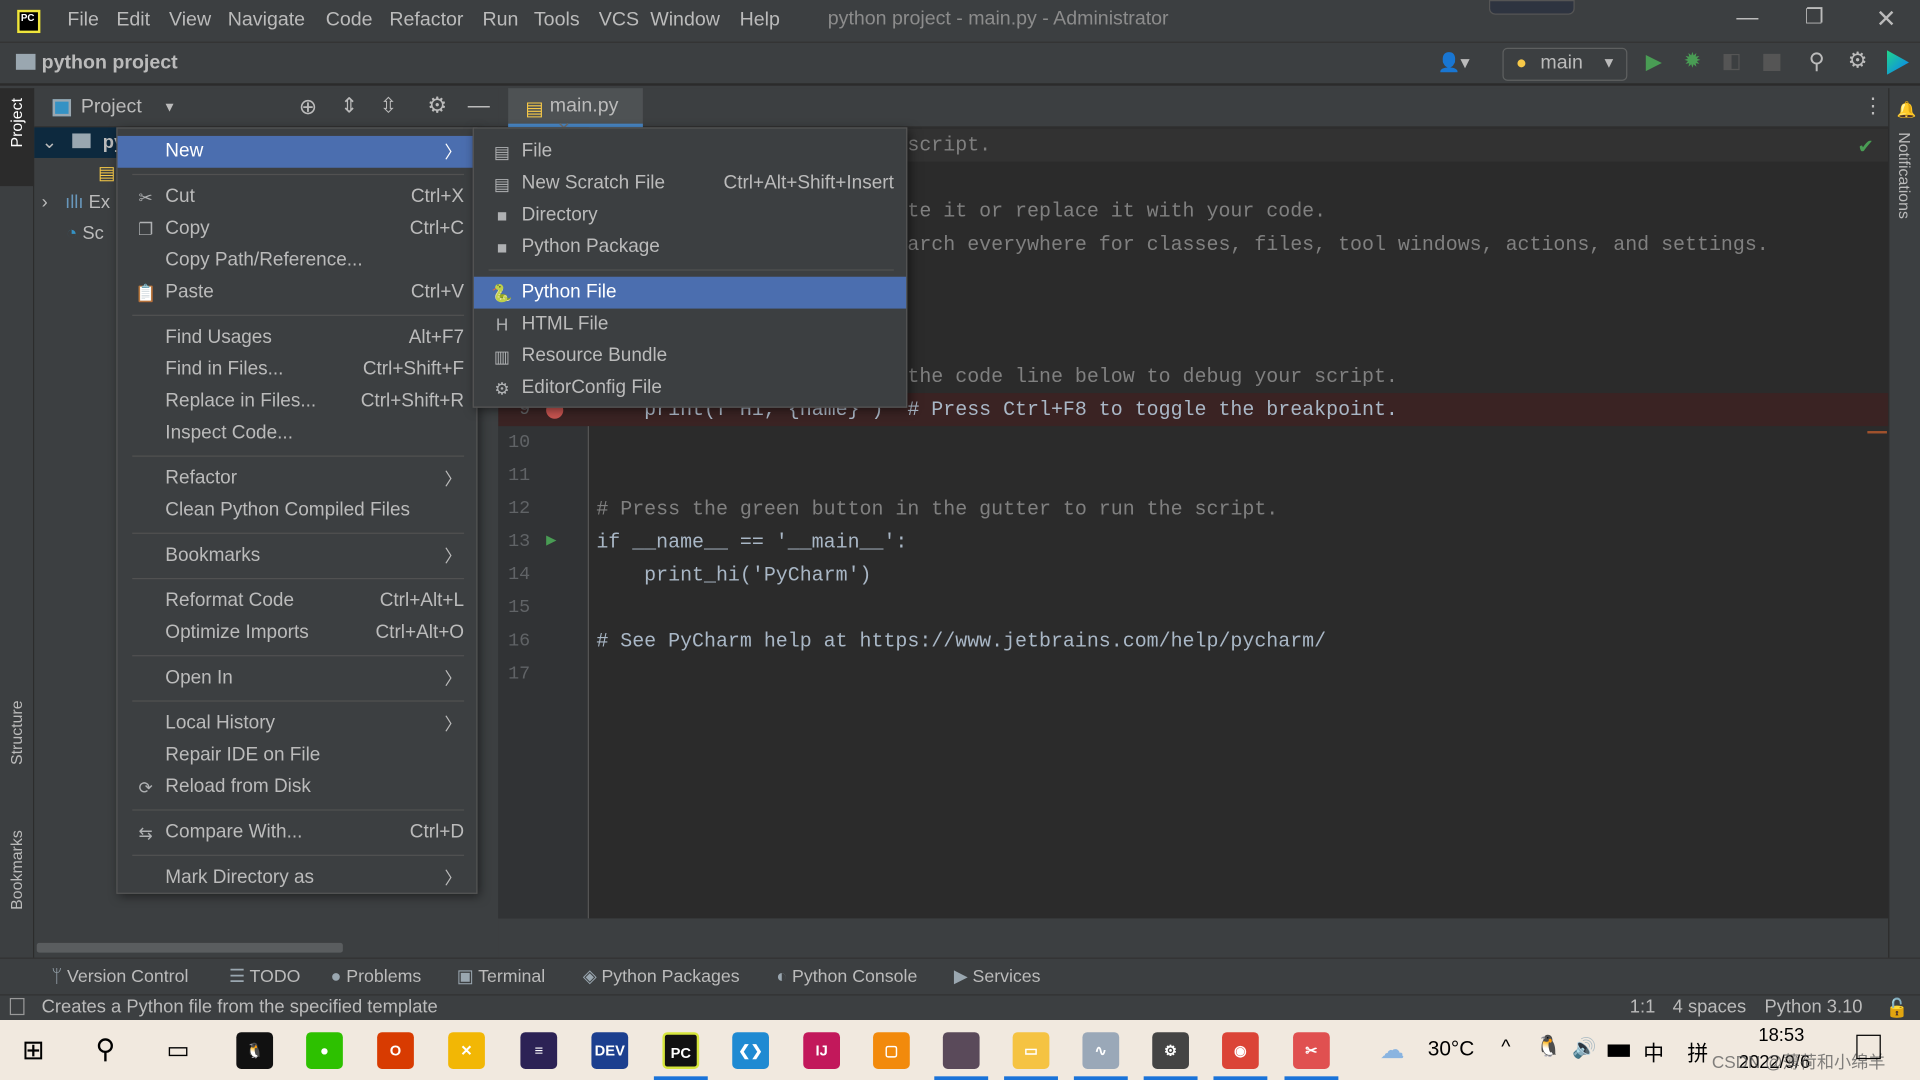  Describe the element at coordinates (1454, 62) in the screenshot. I see `user-icon: 👤▾` at that location.